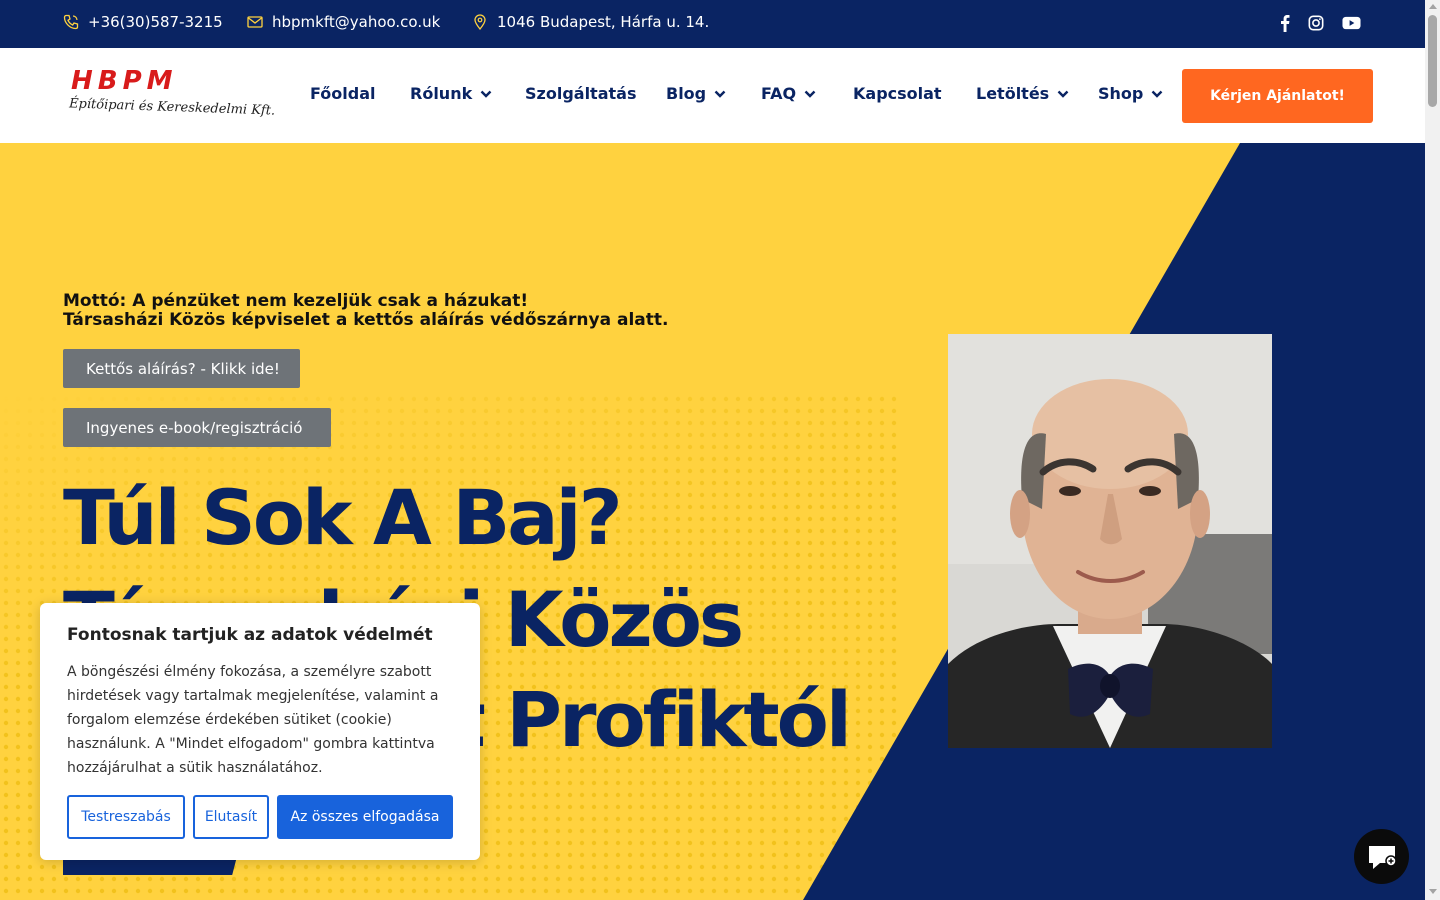 The width and height of the screenshot is (1440, 900). I want to click on request-quote-button: Kérjen Ajánlatot!, so click(1277, 96).